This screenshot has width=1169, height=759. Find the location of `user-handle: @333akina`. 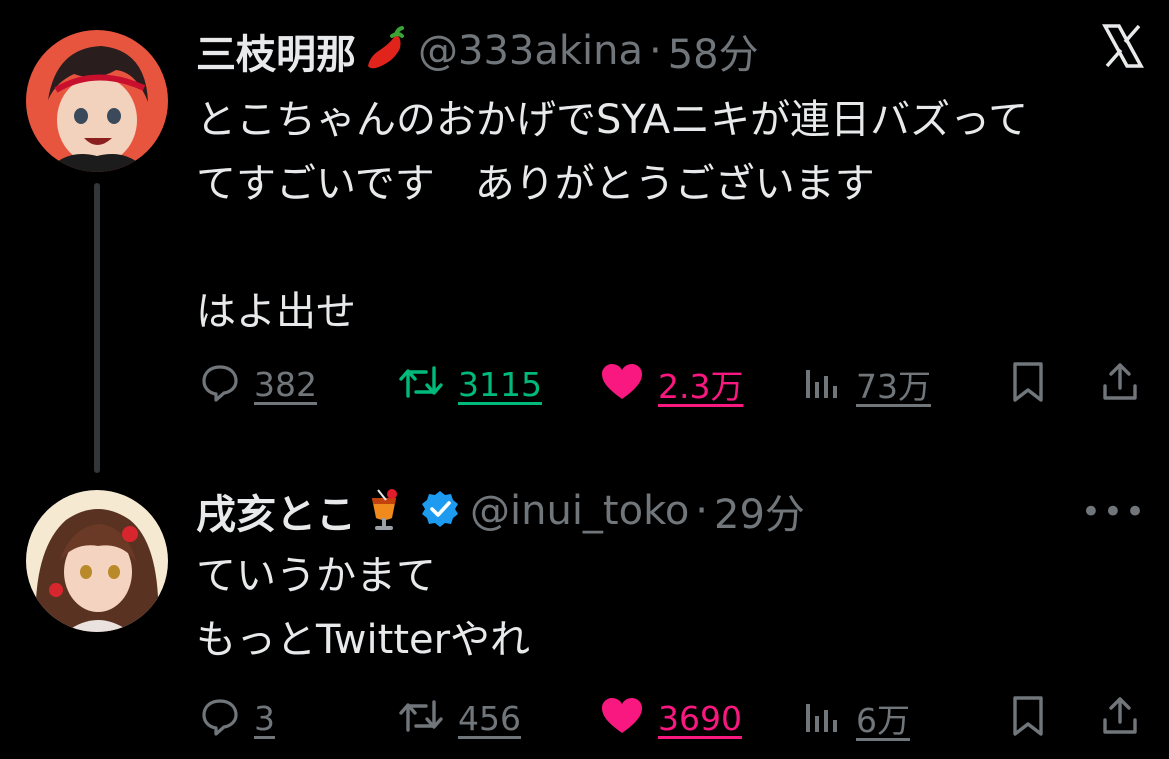

user-handle: @333akina is located at coordinates (530, 51).